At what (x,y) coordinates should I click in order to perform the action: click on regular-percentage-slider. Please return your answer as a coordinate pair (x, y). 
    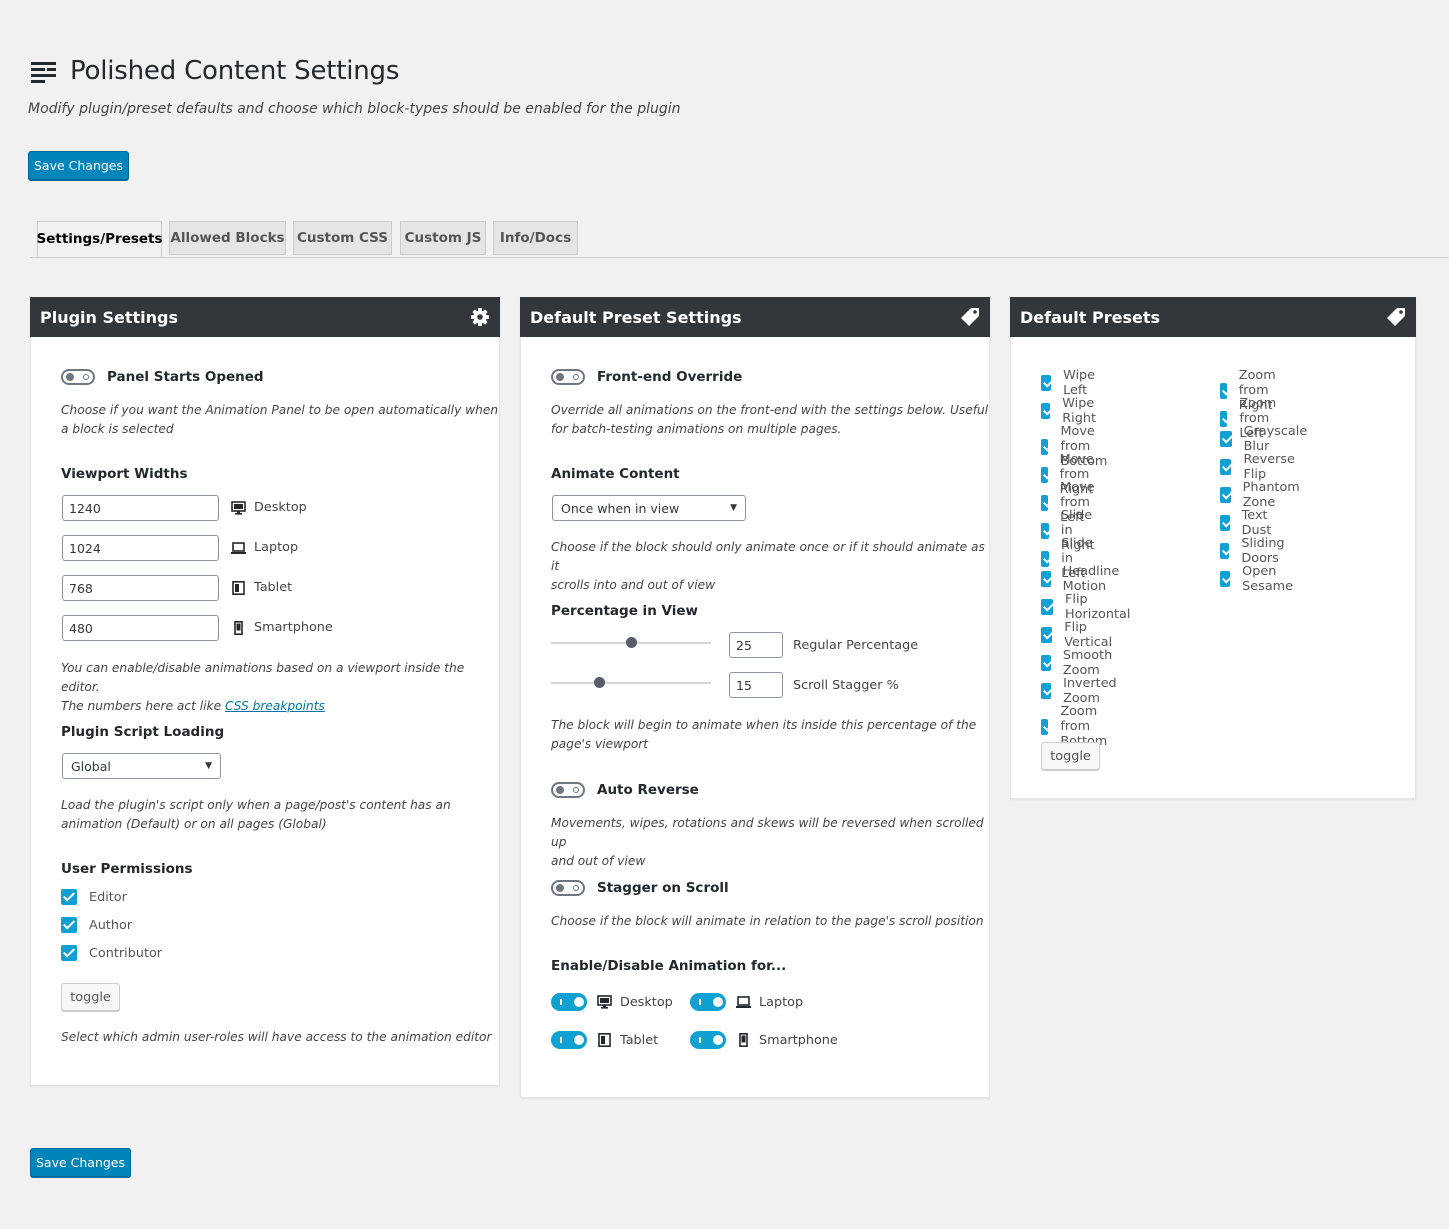
    Looking at the image, I should click on (631, 642).